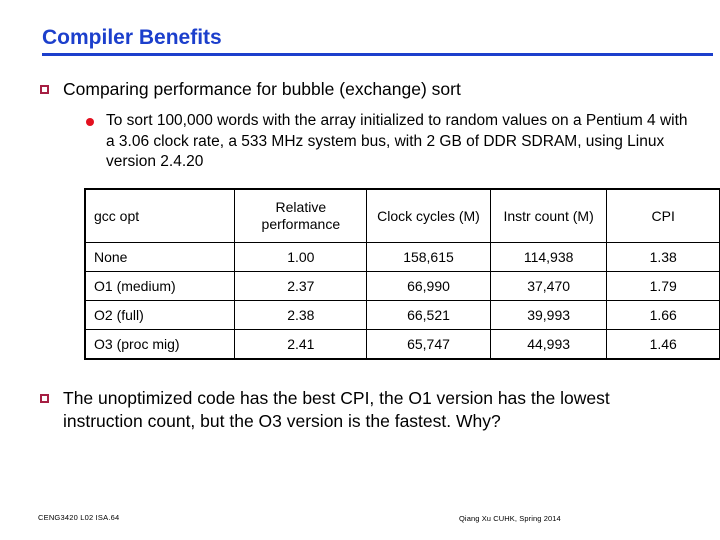 The height and width of the screenshot is (540, 720). What do you see at coordinates (428, 216) in the screenshot?
I see `column-header-clock-cycles: Clock cycles (M)` at bounding box center [428, 216].